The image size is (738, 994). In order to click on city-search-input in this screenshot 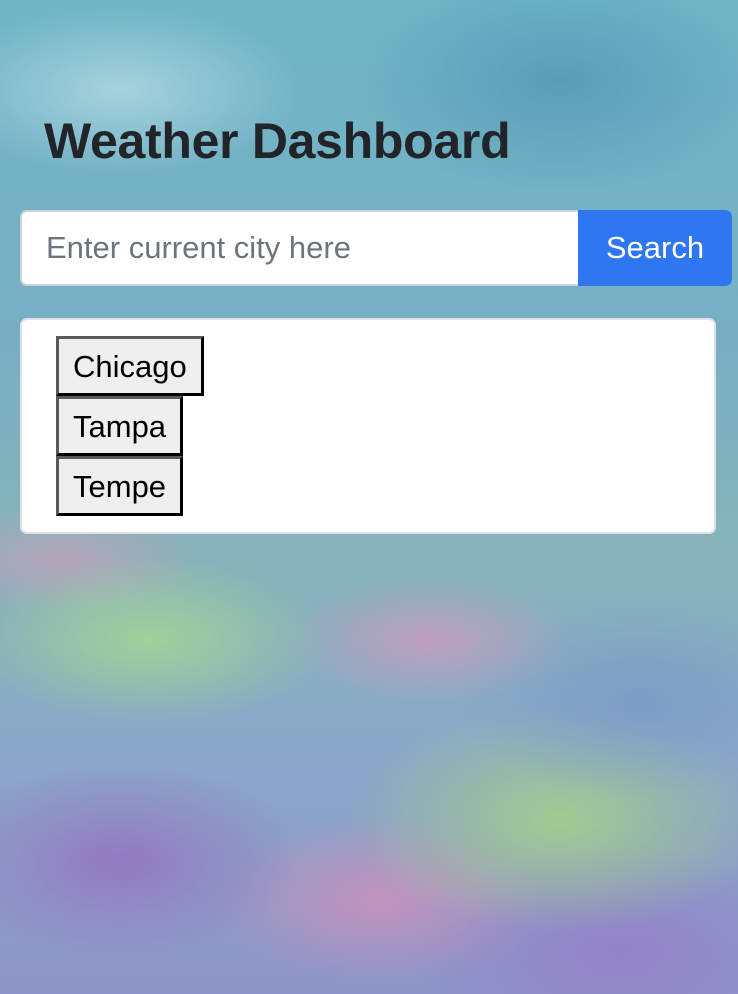, I will do `click(299, 248)`.